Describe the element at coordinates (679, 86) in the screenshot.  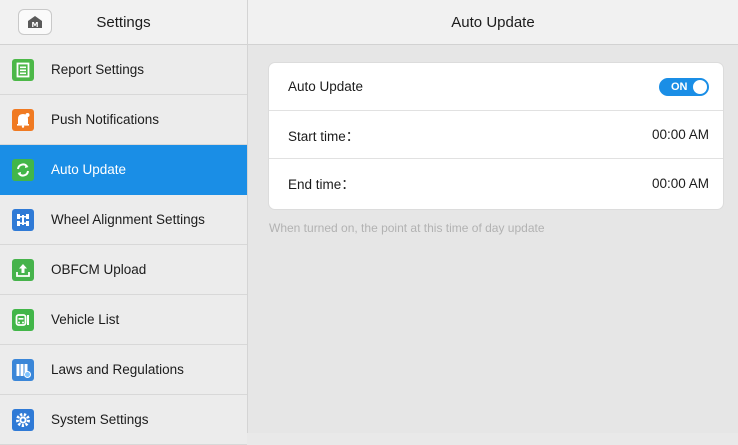
I see `toggle-state-label: ON` at that location.